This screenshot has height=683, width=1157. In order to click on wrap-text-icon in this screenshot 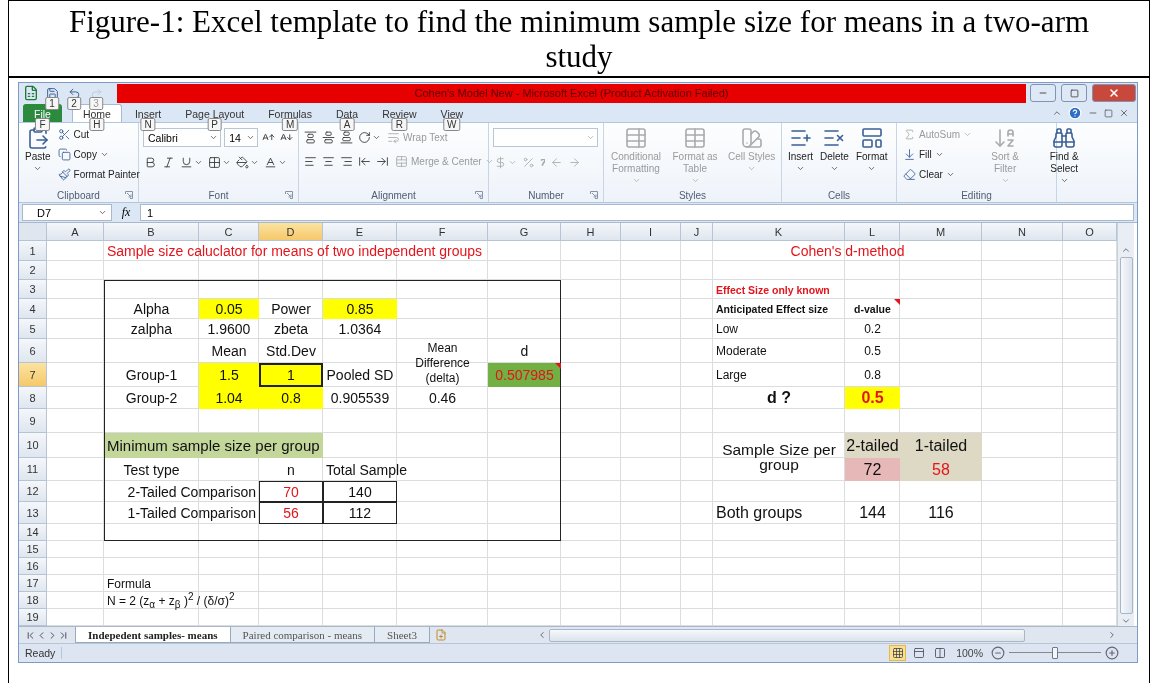, I will do `click(393, 137)`.